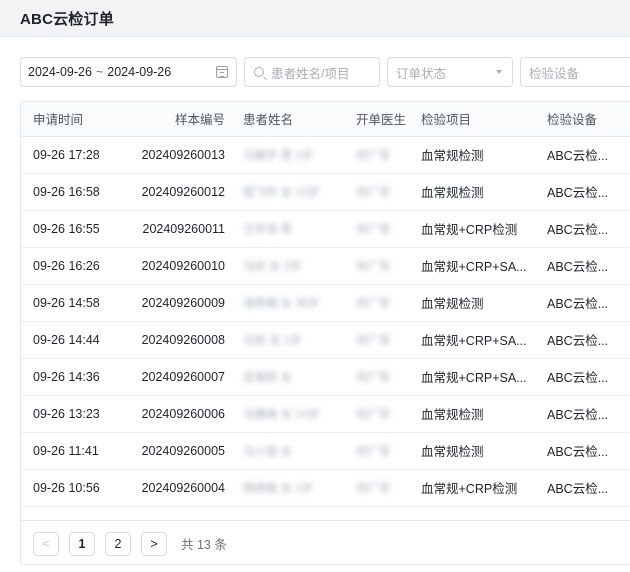 This screenshot has height=572, width=630. What do you see at coordinates (287, 155) in the screenshot?
I see `cell-patient-name: 马娟宇 男 1岁` at bounding box center [287, 155].